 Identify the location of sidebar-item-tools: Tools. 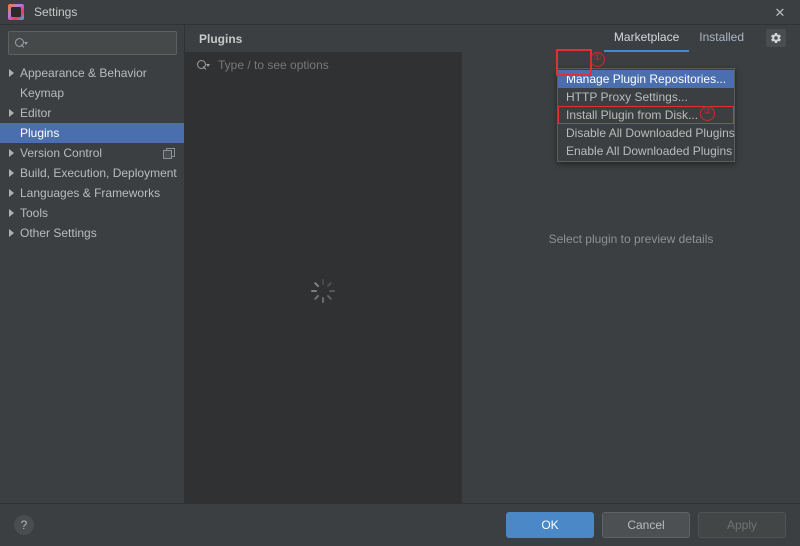
(92, 213).